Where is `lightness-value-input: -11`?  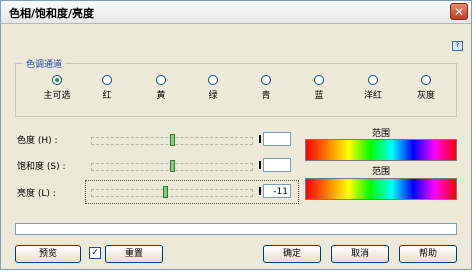
lightness-value-input: -11 is located at coordinates (277, 191).